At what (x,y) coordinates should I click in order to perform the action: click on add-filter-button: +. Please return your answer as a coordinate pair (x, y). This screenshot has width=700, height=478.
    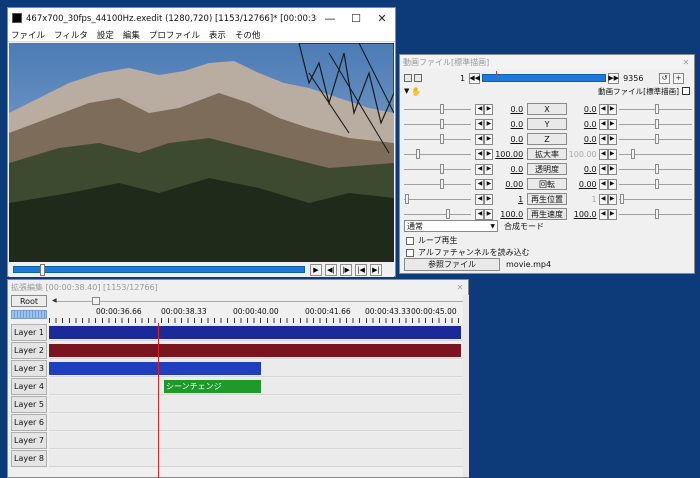
    Looking at the image, I should click on (679, 78).